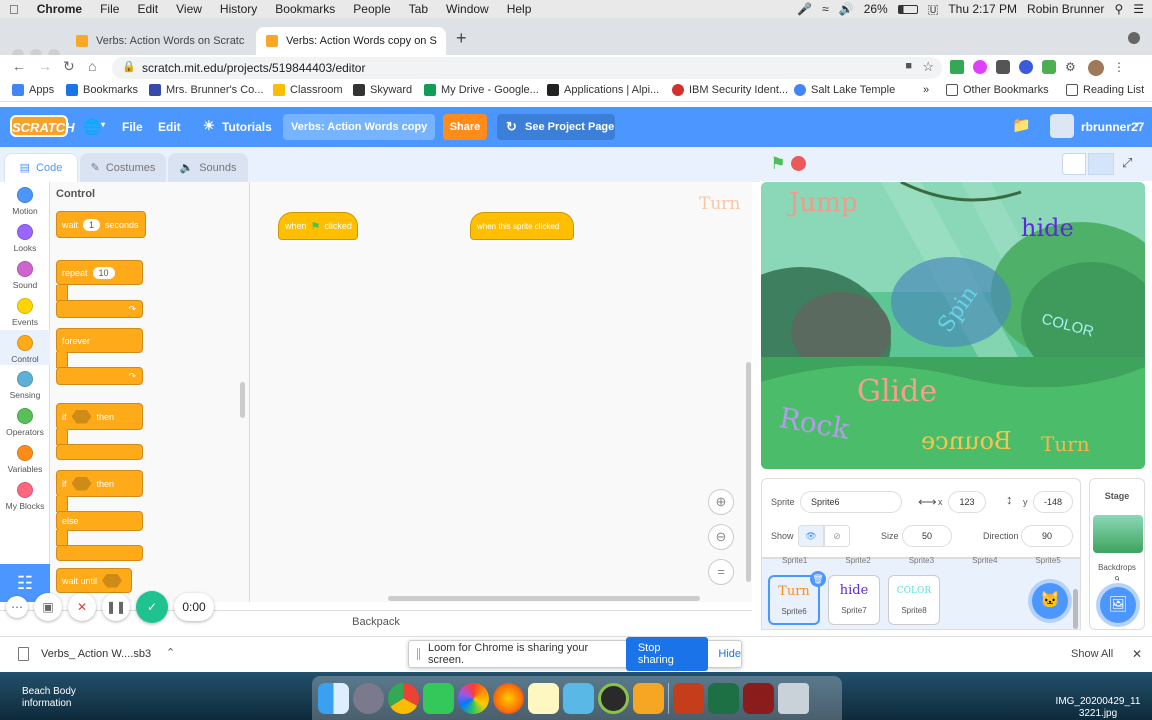 This screenshot has height=720, width=1152. I want to click on sprite-thumb-sprite6: Turn Sprite6 🗑, so click(797, 598).